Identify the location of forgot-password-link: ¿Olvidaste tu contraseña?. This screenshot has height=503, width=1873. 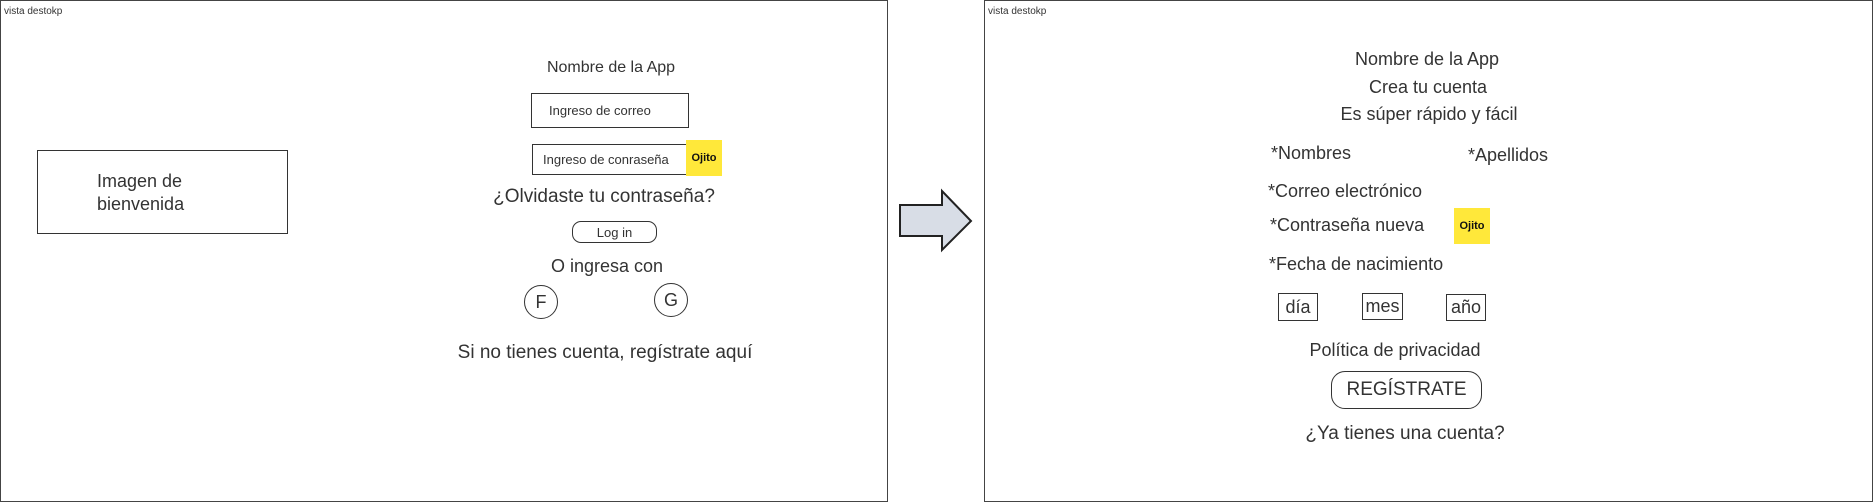
(604, 197).